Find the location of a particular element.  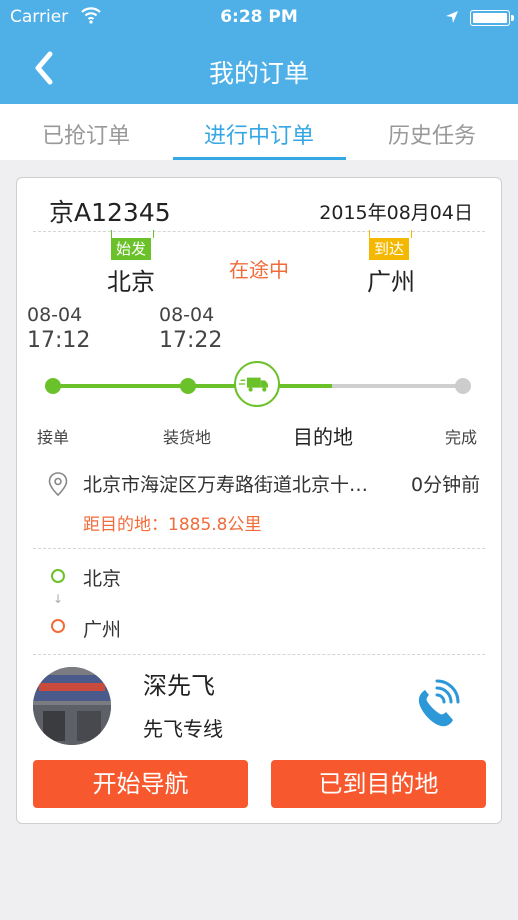

destination-tag: 到达 is located at coordinates (389, 249).